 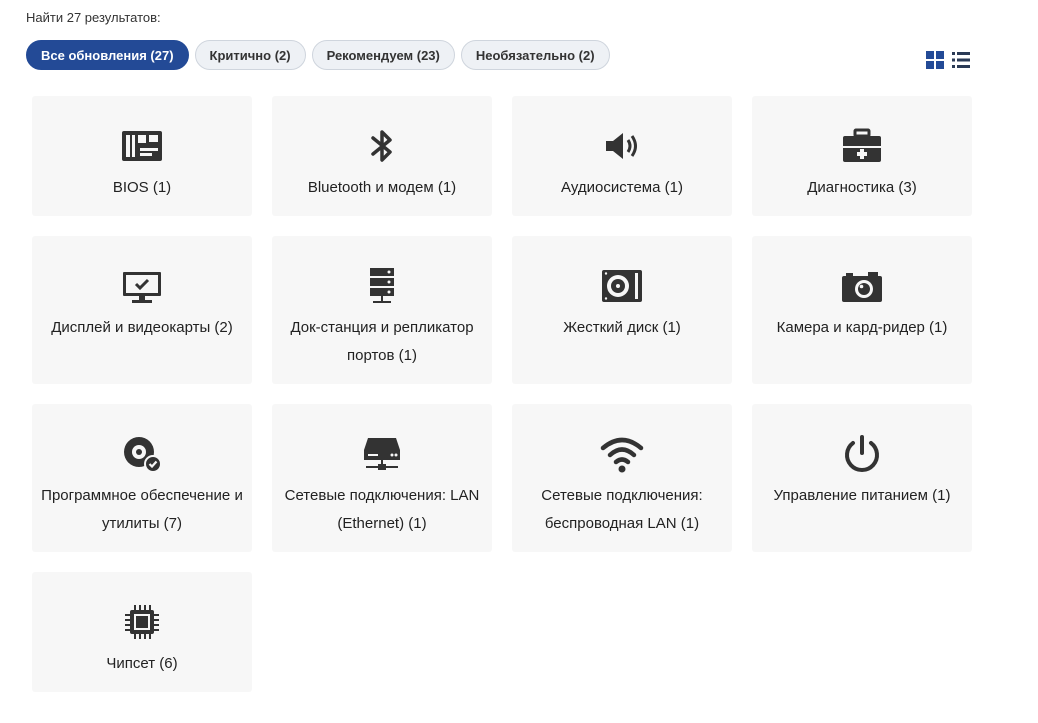 I want to click on category-label: Док-станция и репликатор портов (1), so click(x=382, y=341).